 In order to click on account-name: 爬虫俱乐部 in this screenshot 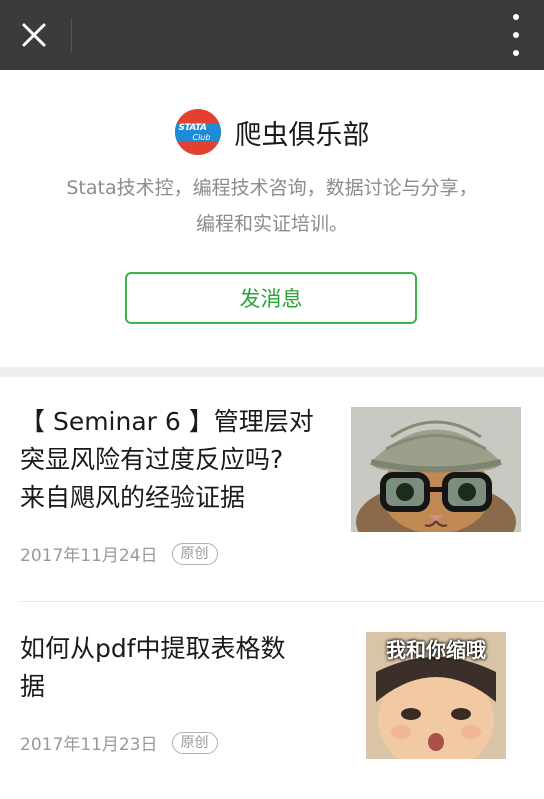, I will do `click(302, 135)`.